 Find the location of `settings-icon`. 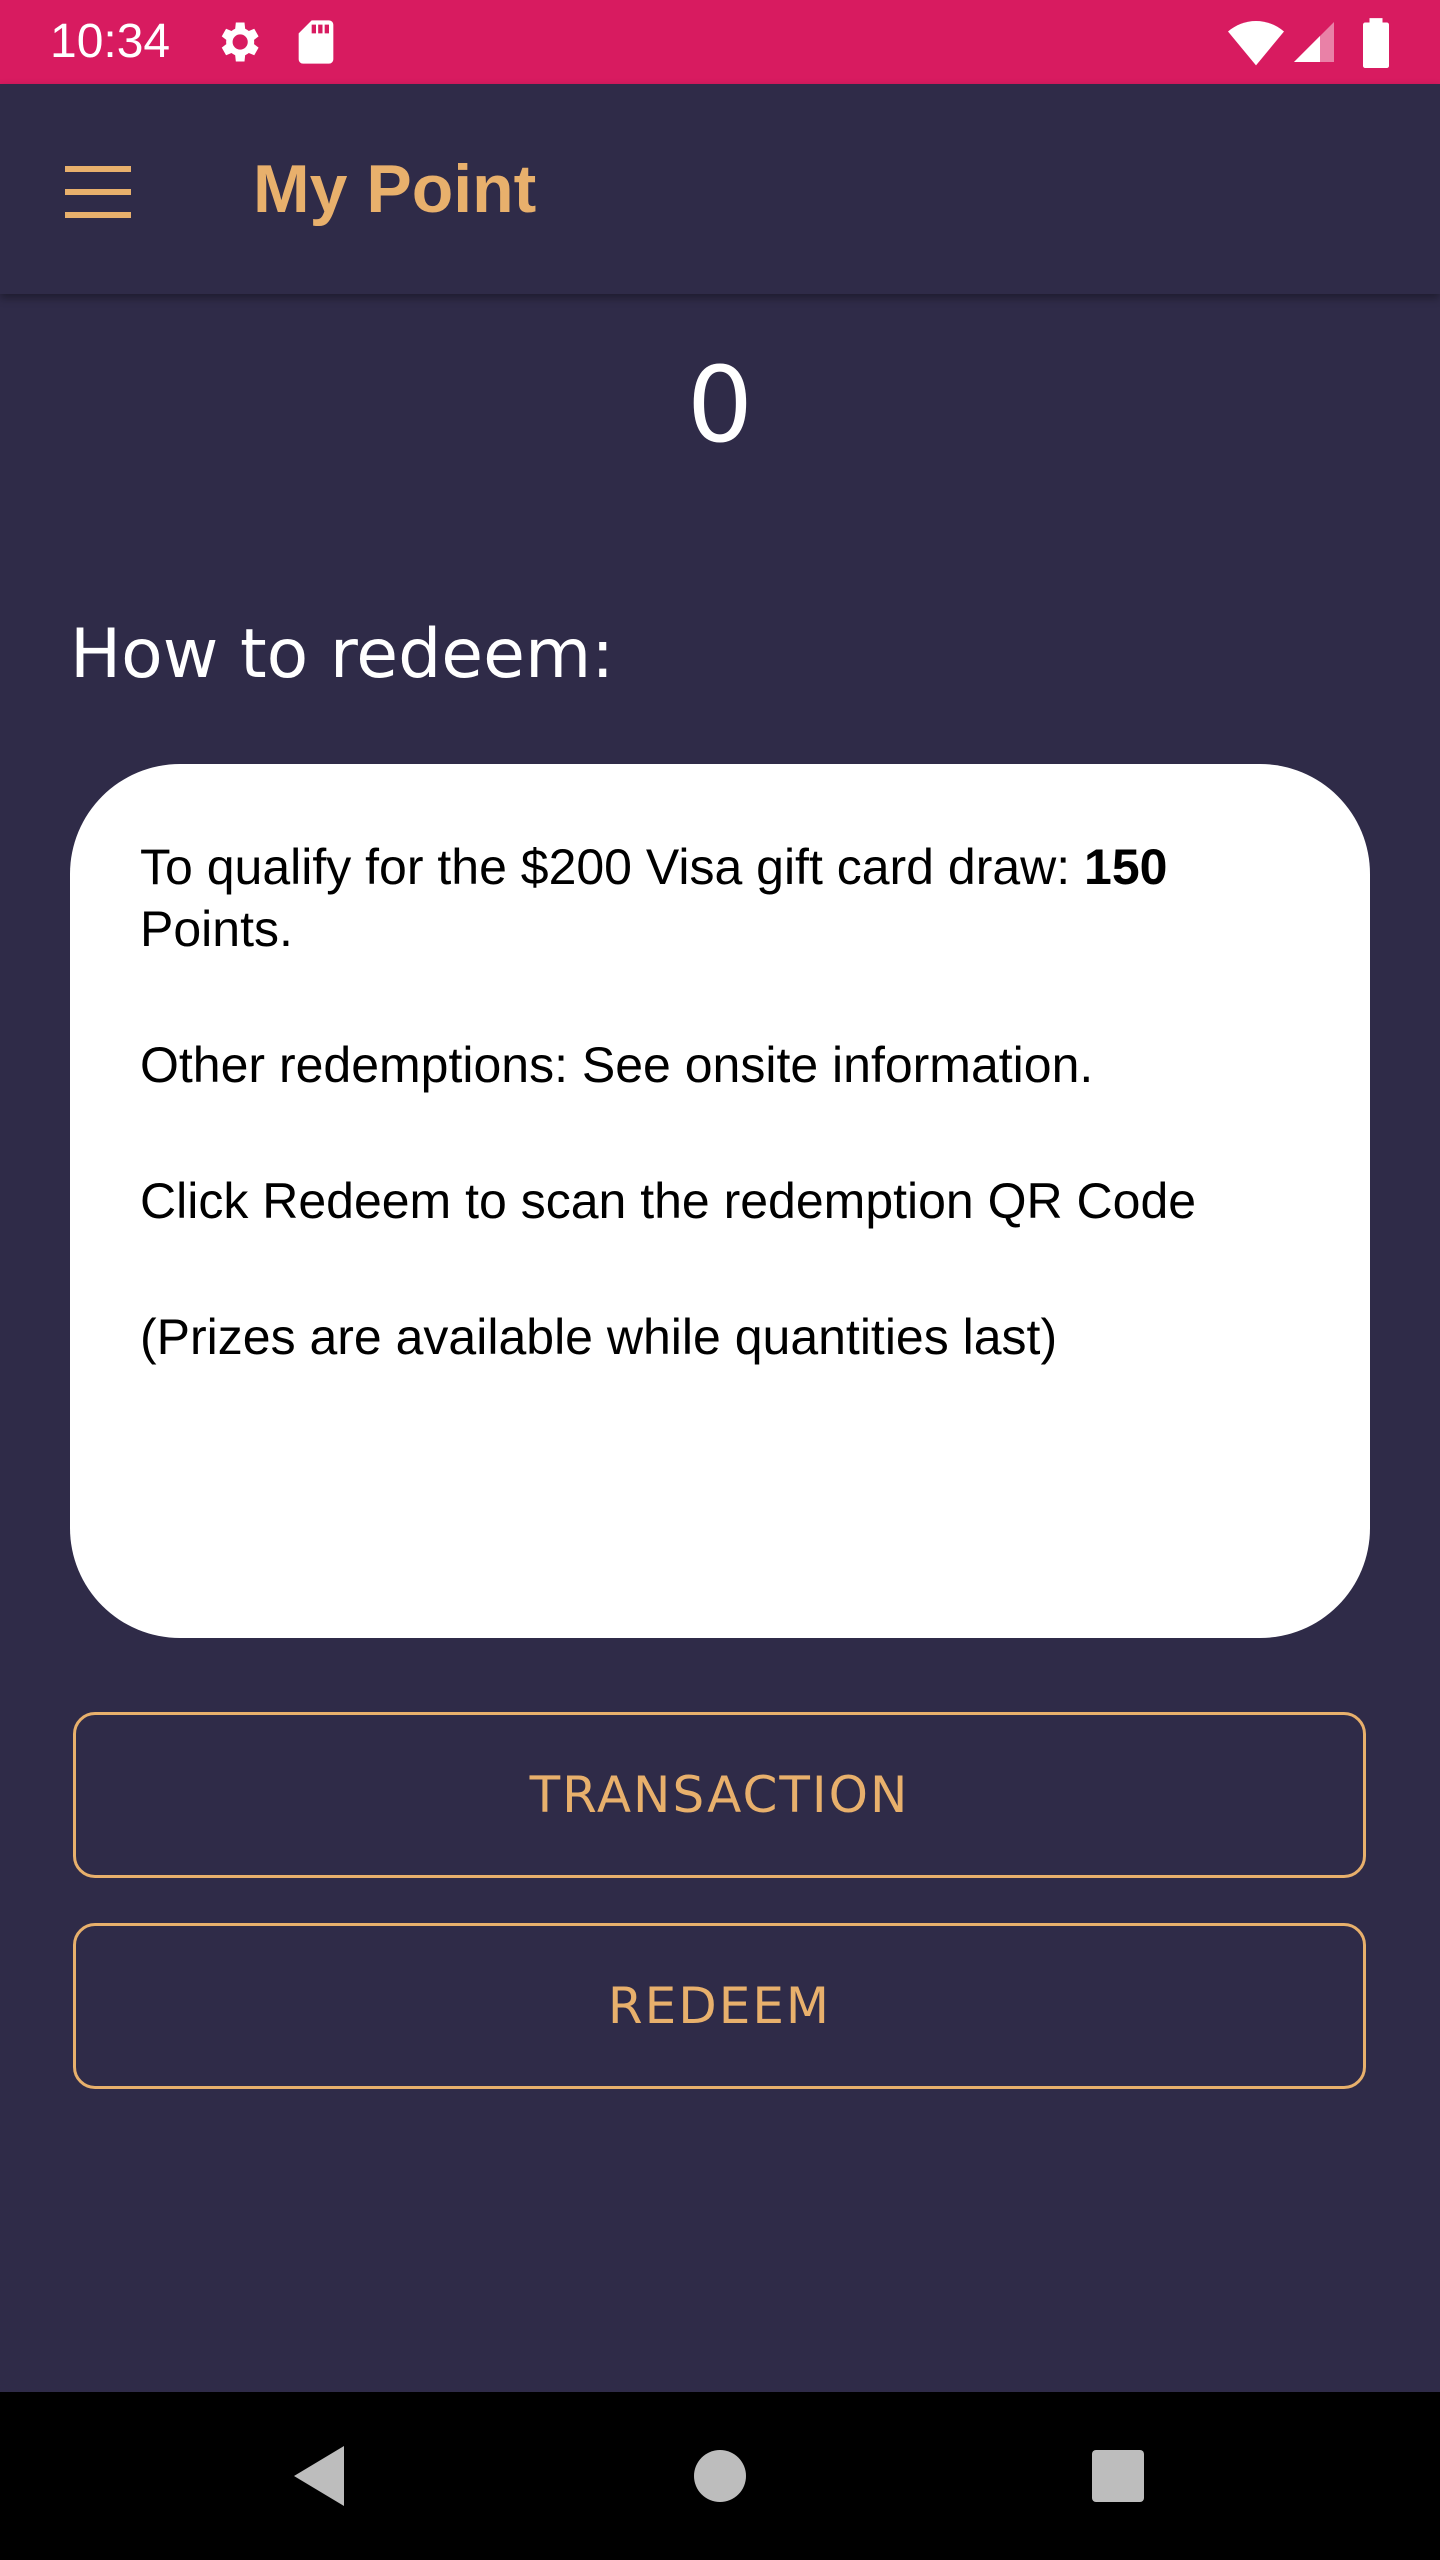

settings-icon is located at coordinates (238, 42).